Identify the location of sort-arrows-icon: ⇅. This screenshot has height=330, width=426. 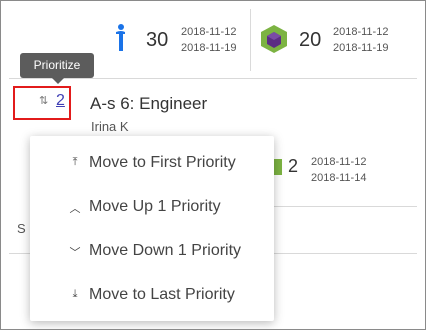
(43, 101).